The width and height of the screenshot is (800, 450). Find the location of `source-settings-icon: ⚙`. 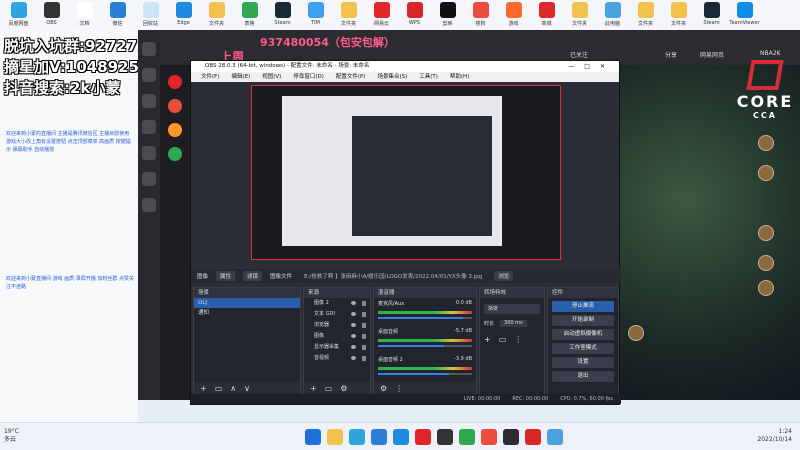

source-settings-icon: ⚙ is located at coordinates (343, 388).